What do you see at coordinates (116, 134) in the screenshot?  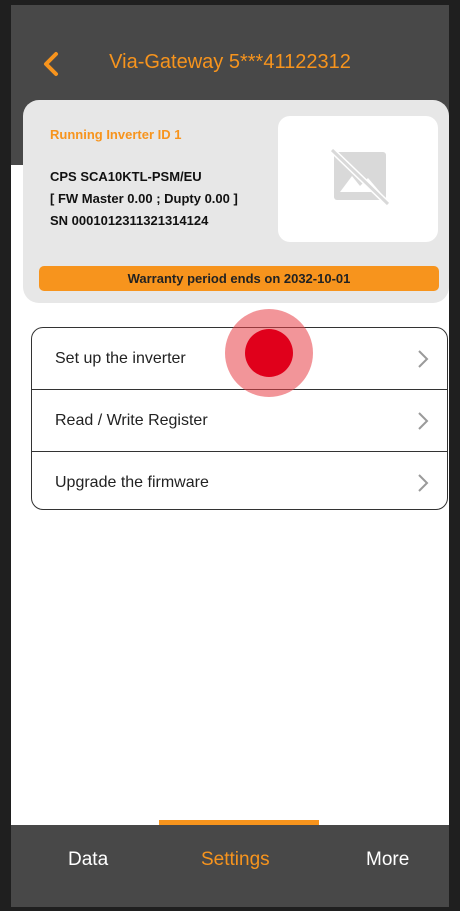 I see `running-inverter-label: Running Inverter ID 1` at bounding box center [116, 134].